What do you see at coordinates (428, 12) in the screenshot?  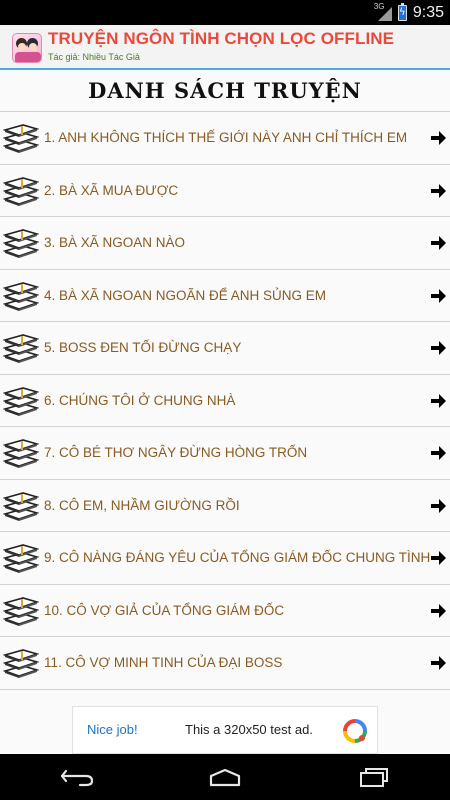 I see `status-time: 9:35` at bounding box center [428, 12].